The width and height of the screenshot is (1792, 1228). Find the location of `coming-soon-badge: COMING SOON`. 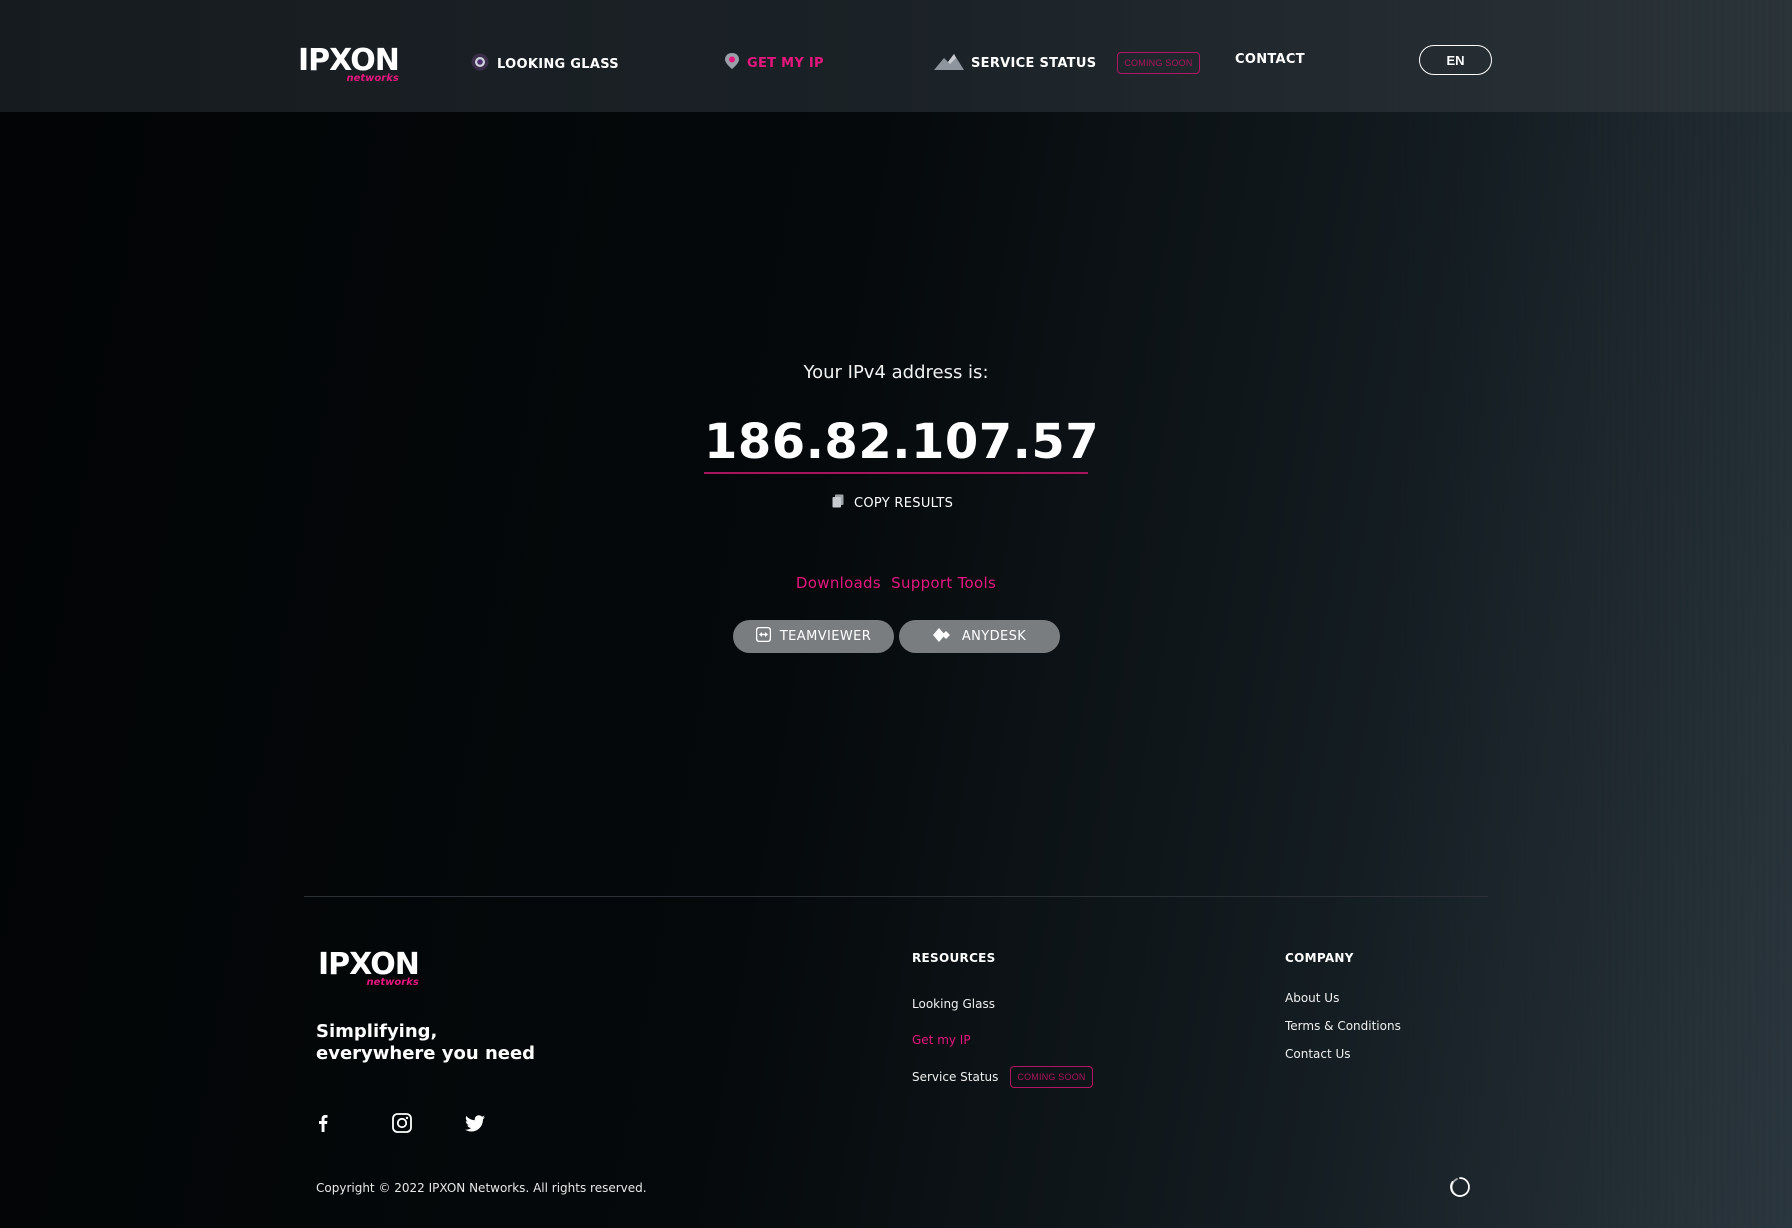

coming-soon-badge: COMING SOON is located at coordinates (1158, 63).